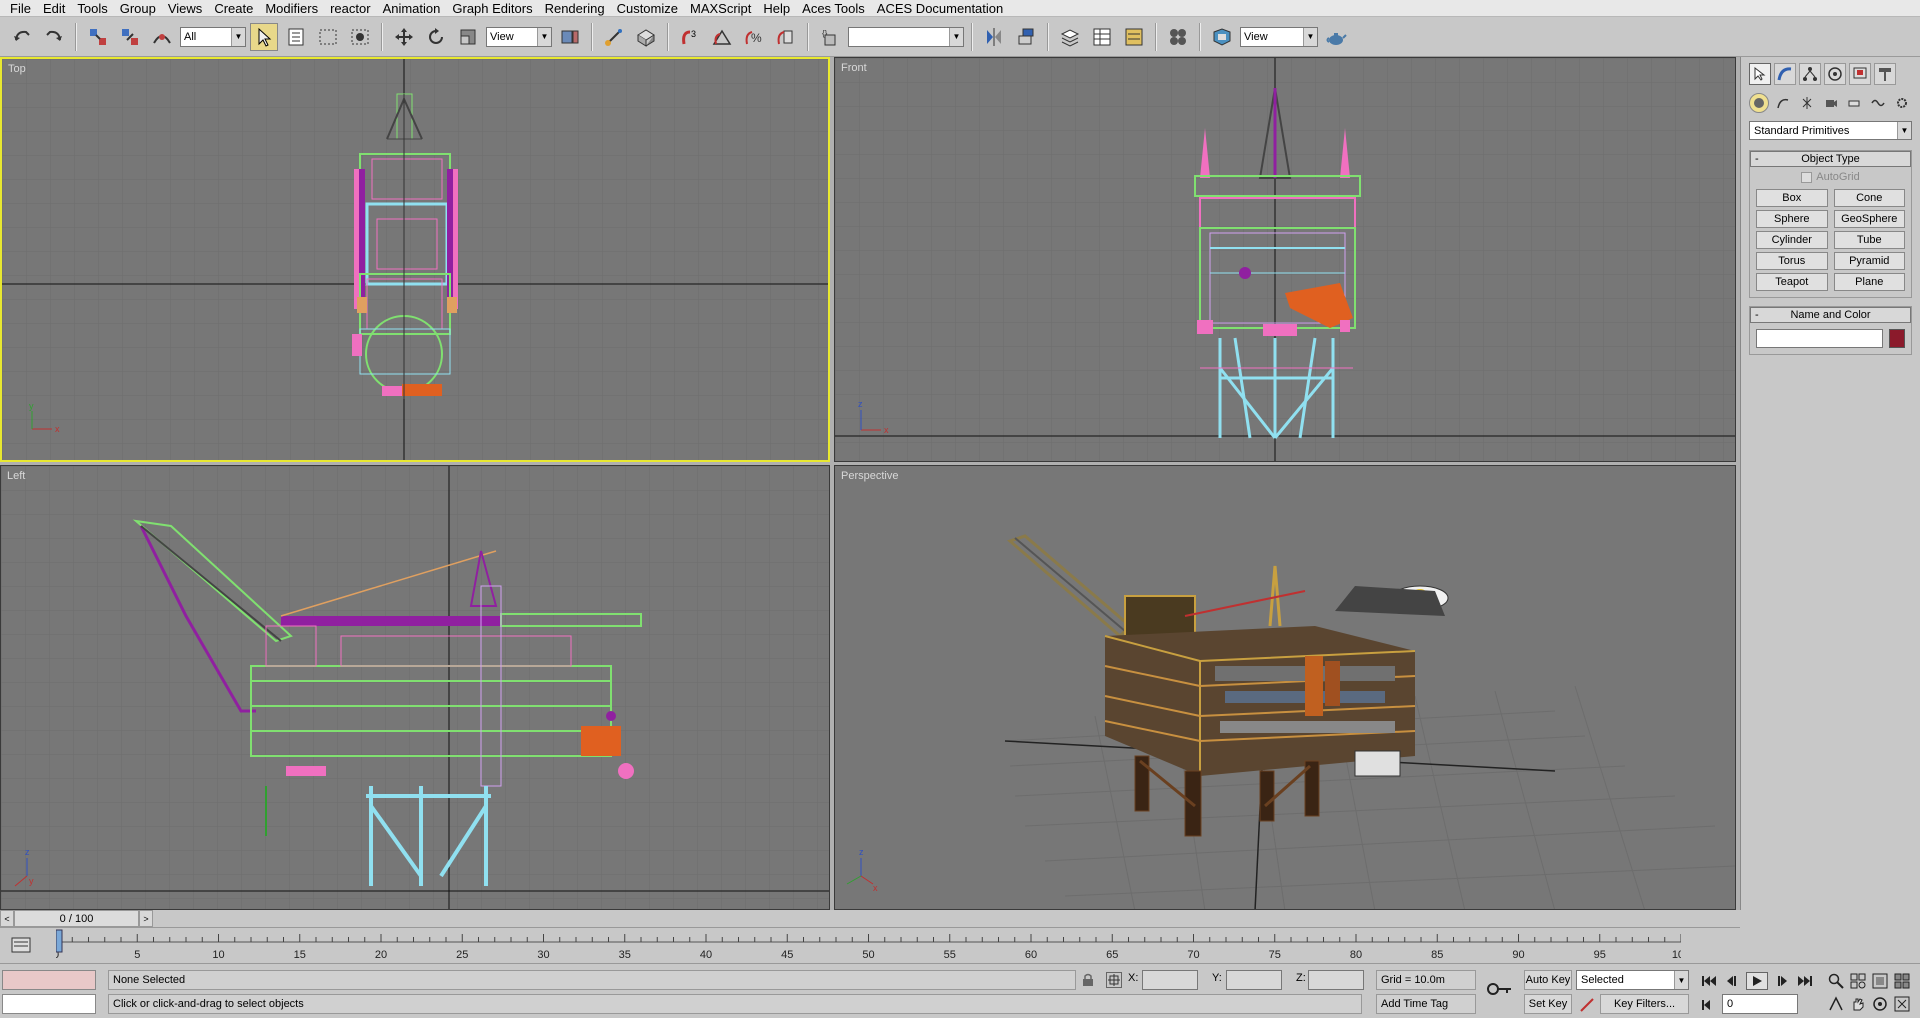 Image resolution: width=1920 pixels, height=1018 pixels. Describe the element at coordinates (7, 918) in the screenshot. I see `previous-frame-button: <` at that location.